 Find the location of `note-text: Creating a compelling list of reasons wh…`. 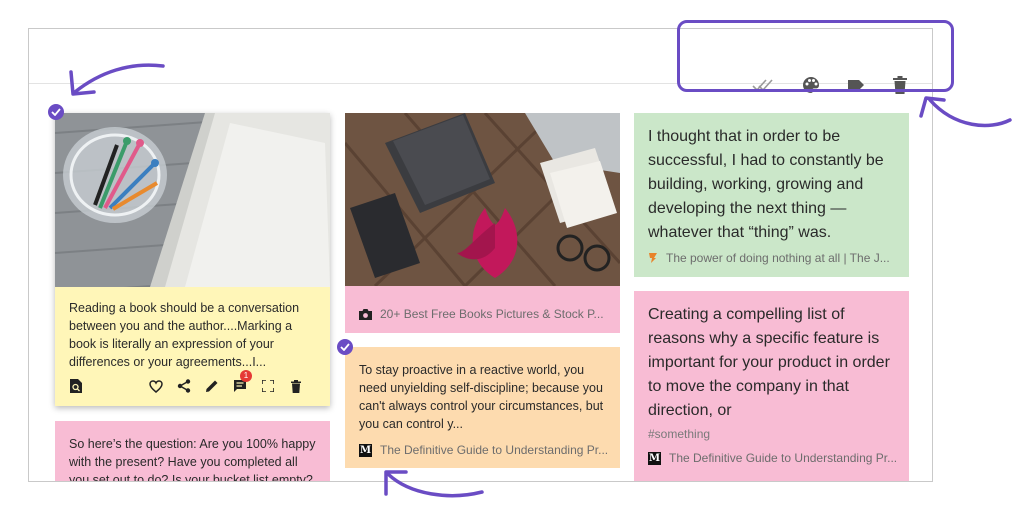

note-text: Creating a compelling list of reasons wh… is located at coordinates (769, 362).